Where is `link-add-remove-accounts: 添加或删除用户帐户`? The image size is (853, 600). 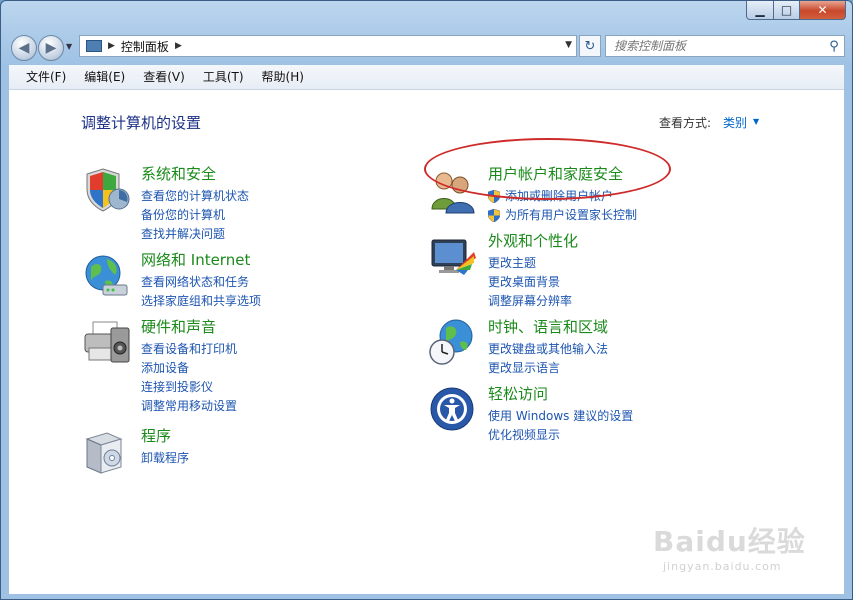
link-add-remove-accounts: 添加或删除用户帐户 is located at coordinates (562, 196).